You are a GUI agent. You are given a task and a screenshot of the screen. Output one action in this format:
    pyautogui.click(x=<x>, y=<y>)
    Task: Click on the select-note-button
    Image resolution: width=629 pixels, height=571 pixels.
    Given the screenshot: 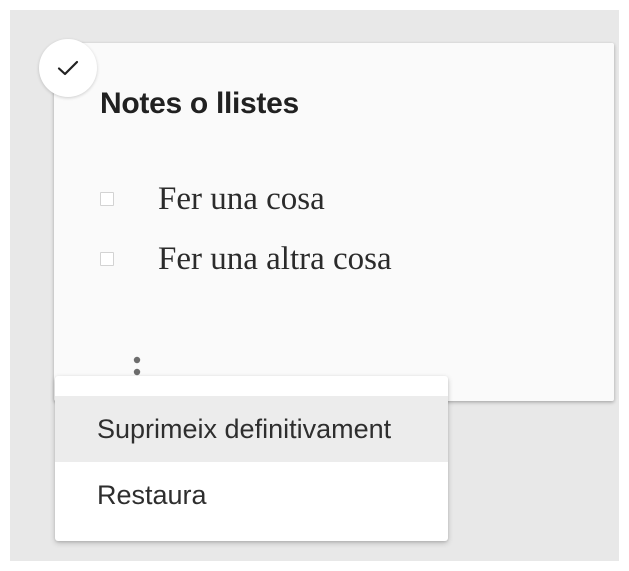 What is the action you would take?
    pyautogui.click(x=68, y=68)
    